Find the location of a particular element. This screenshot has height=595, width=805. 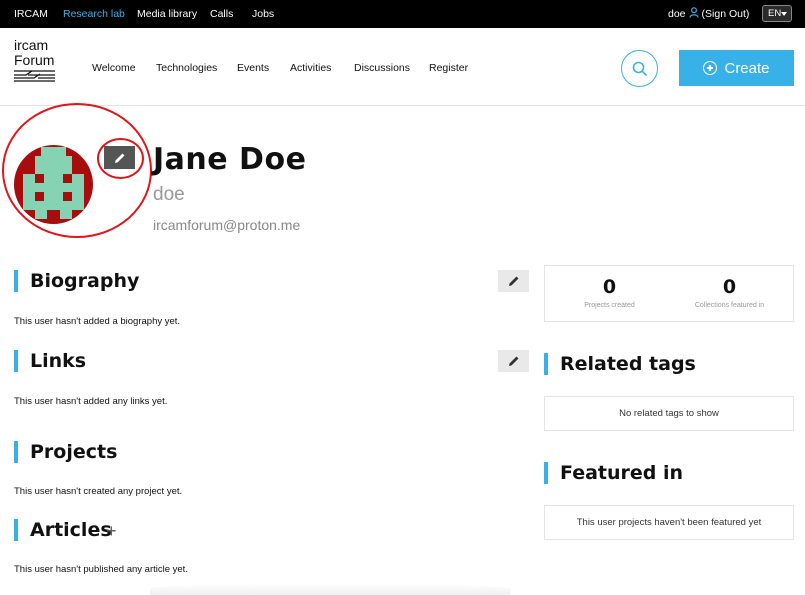

topbar-link-jobs: Jobs is located at coordinates (263, 14).